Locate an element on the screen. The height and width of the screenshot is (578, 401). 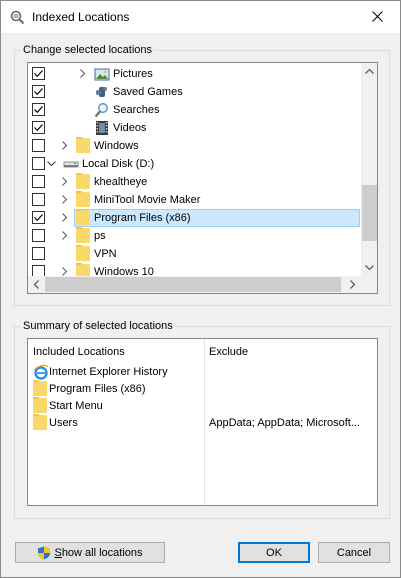
tree-item-label: Local Disk (D:) is located at coordinates (118, 164).